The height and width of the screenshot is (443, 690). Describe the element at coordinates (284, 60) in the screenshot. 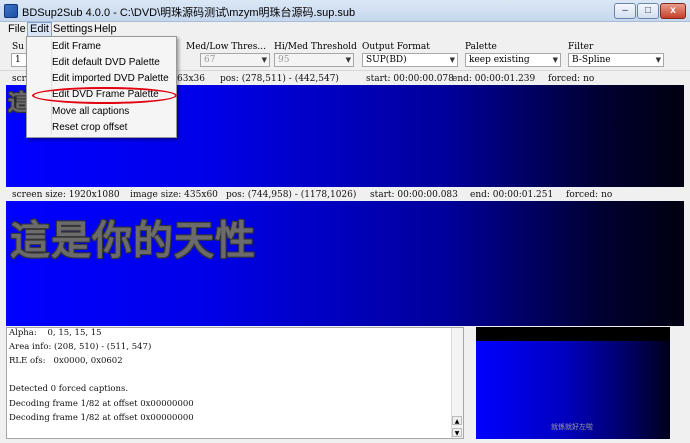

I see `hi-med-threshold-value: 95` at that location.